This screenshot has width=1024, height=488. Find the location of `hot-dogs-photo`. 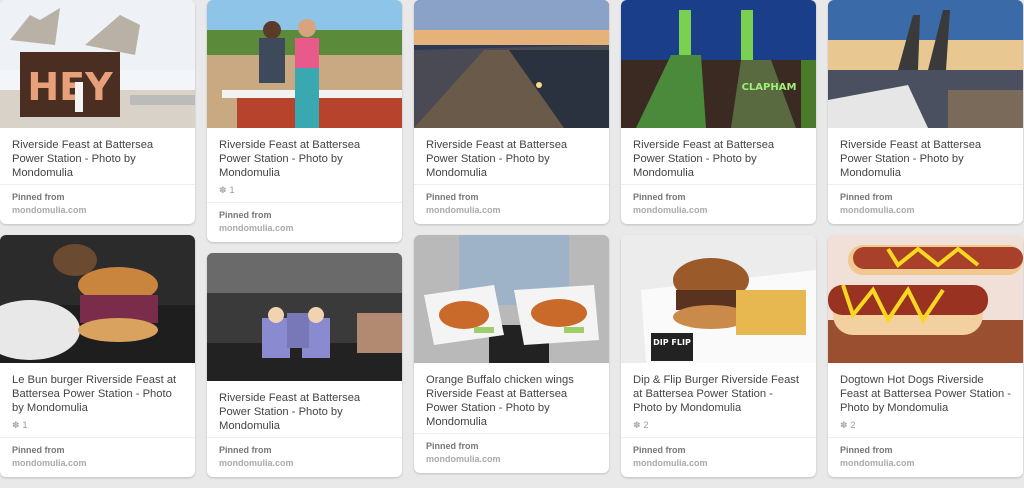

hot-dogs-photo is located at coordinates (925, 299).